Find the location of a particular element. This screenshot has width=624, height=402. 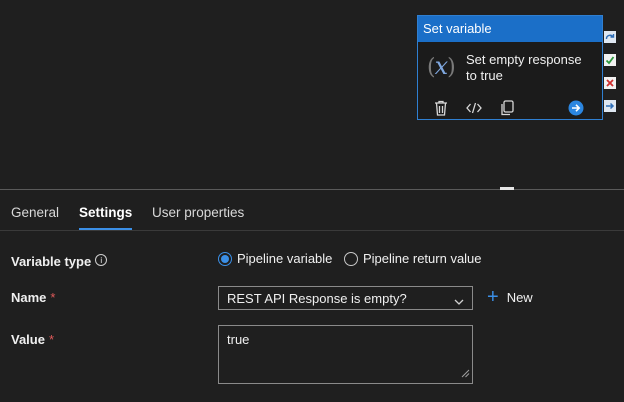

radio-selected-dot is located at coordinates (225, 258).